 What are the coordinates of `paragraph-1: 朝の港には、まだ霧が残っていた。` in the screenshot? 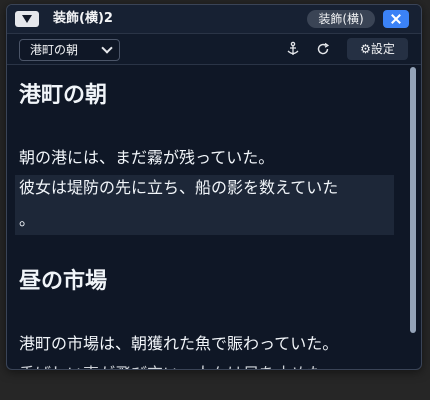 It's located at (147, 157).